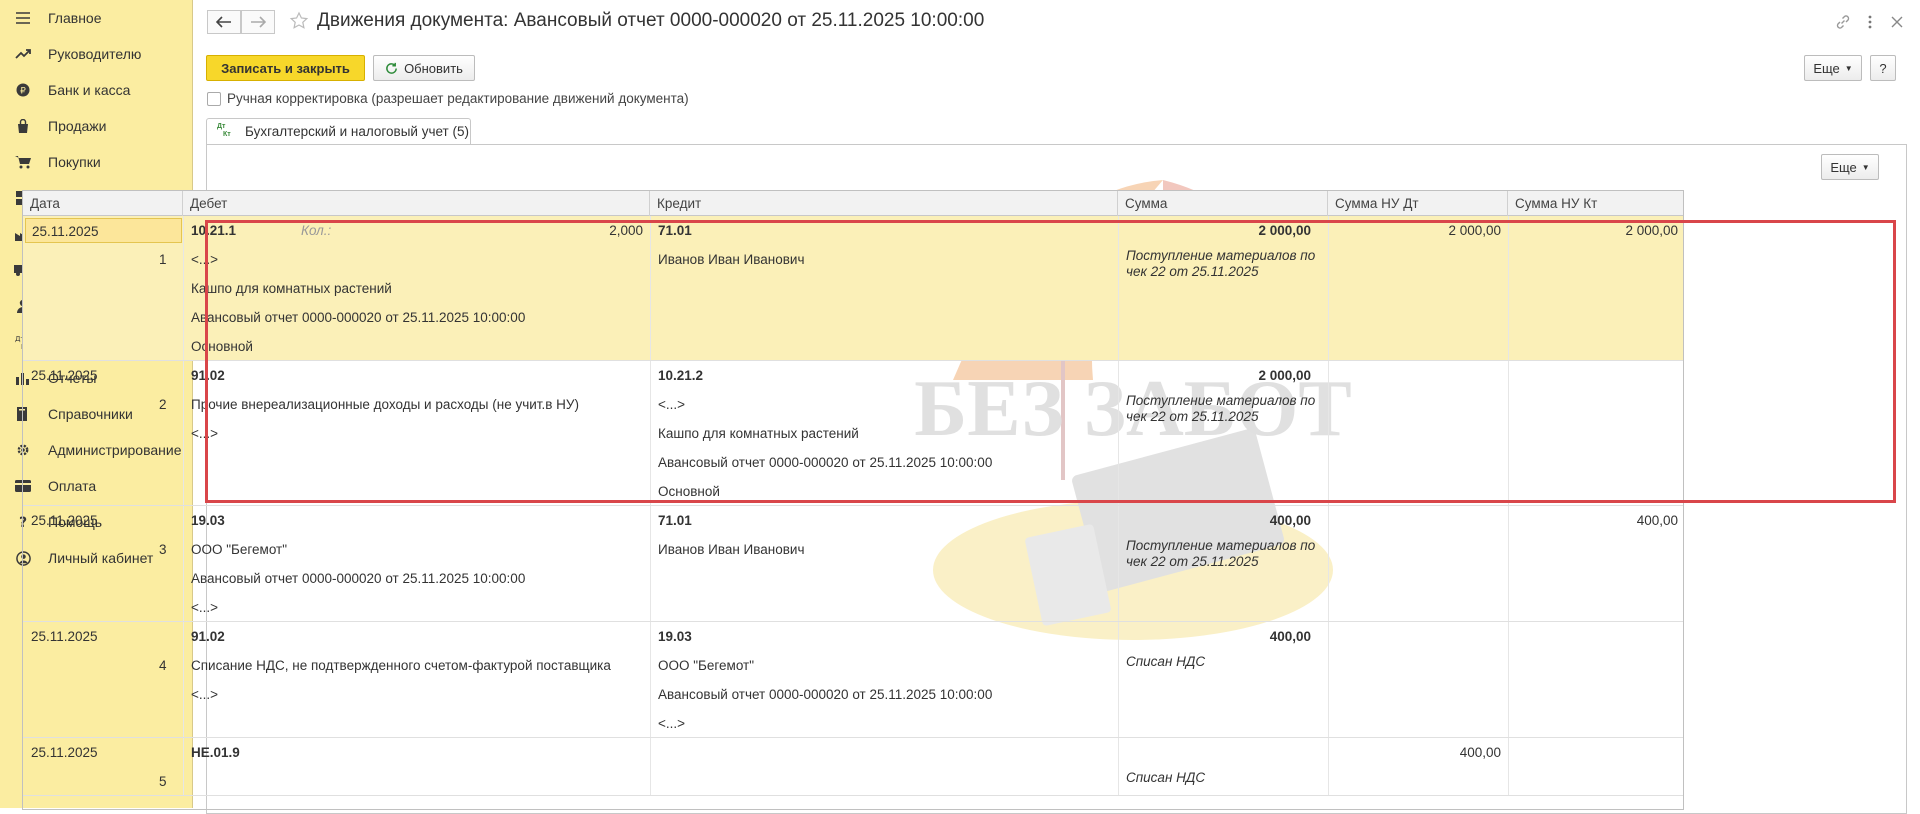 This screenshot has width=1920, height=814. Describe the element at coordinates (89, 90) in the screenshot. I see `sidebar-item-label: Банк и касса` at that location.